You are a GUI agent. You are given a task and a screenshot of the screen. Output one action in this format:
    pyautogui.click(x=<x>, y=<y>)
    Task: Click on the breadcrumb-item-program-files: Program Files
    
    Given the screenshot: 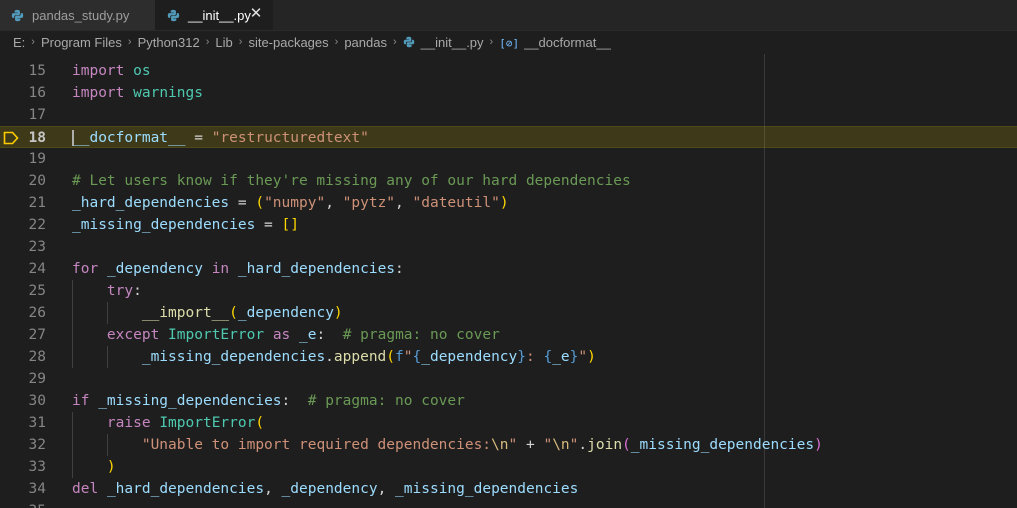 What is the action you would take?
    pyautogui.click(x=81, y=42)
    